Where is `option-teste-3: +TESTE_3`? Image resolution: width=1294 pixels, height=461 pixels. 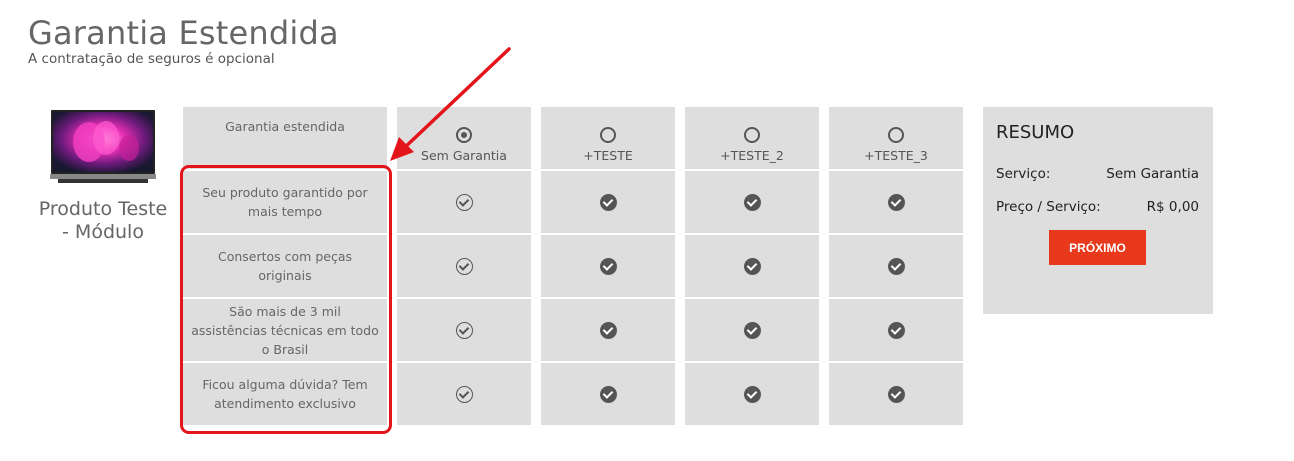
option-teste-3: +TESTE_3 is located at coordinates (896, 138).